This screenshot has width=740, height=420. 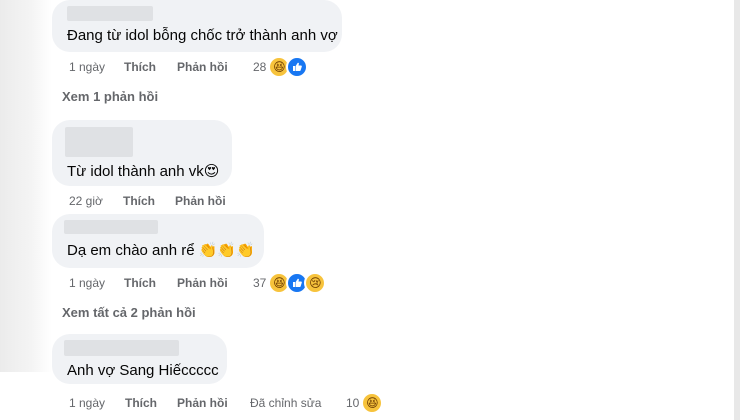 What do you see at coordinates (135, 171) in the screenshot?
I see `comment-text-content: Từ idol thành anh vk` at bounding box center [135, 171].